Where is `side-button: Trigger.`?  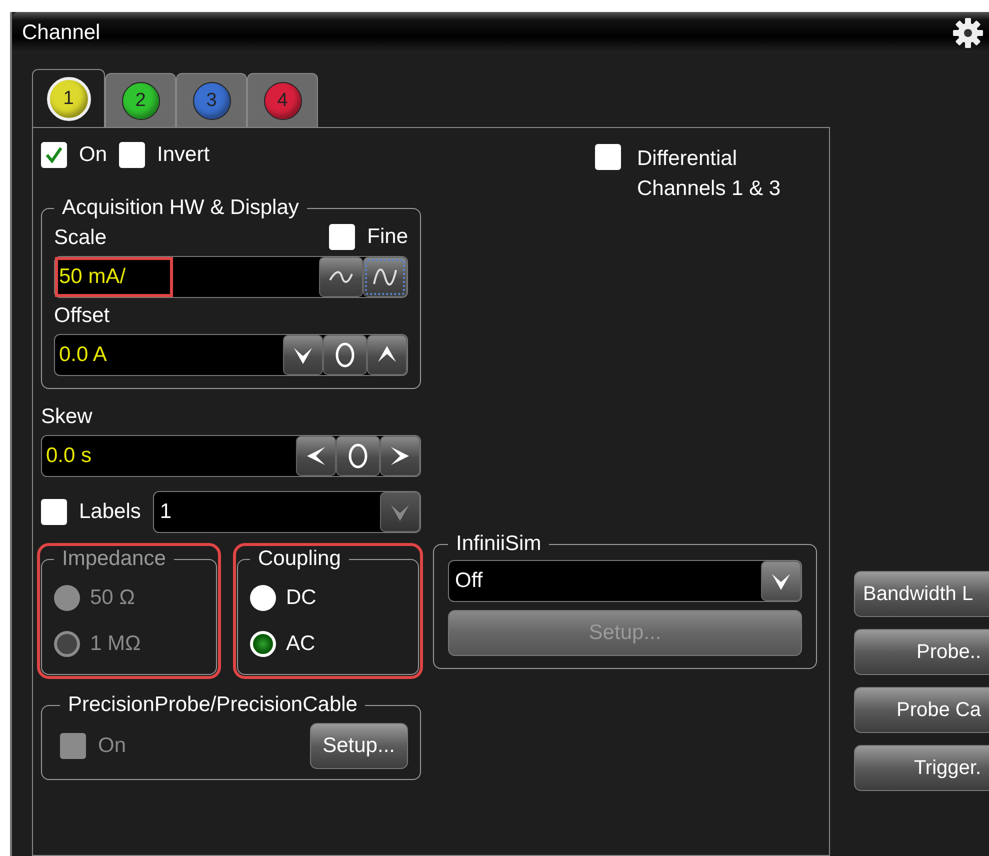
side-button: Trigger. is located at coordinates (921, 768).